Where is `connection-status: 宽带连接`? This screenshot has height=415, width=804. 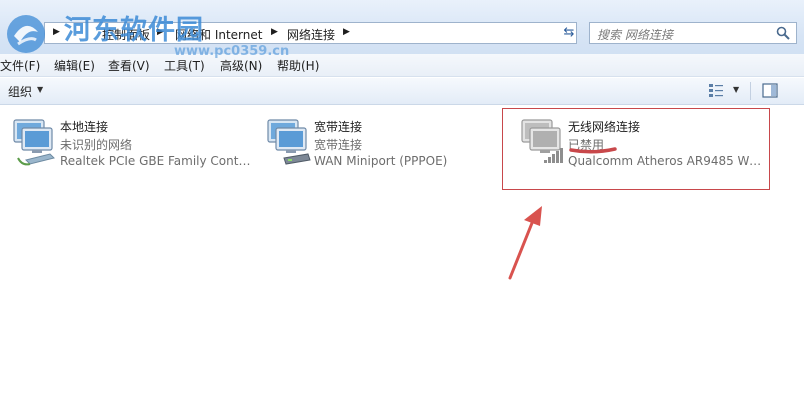
connection-status: 宽带连接 is located at coordinates (338, 145).